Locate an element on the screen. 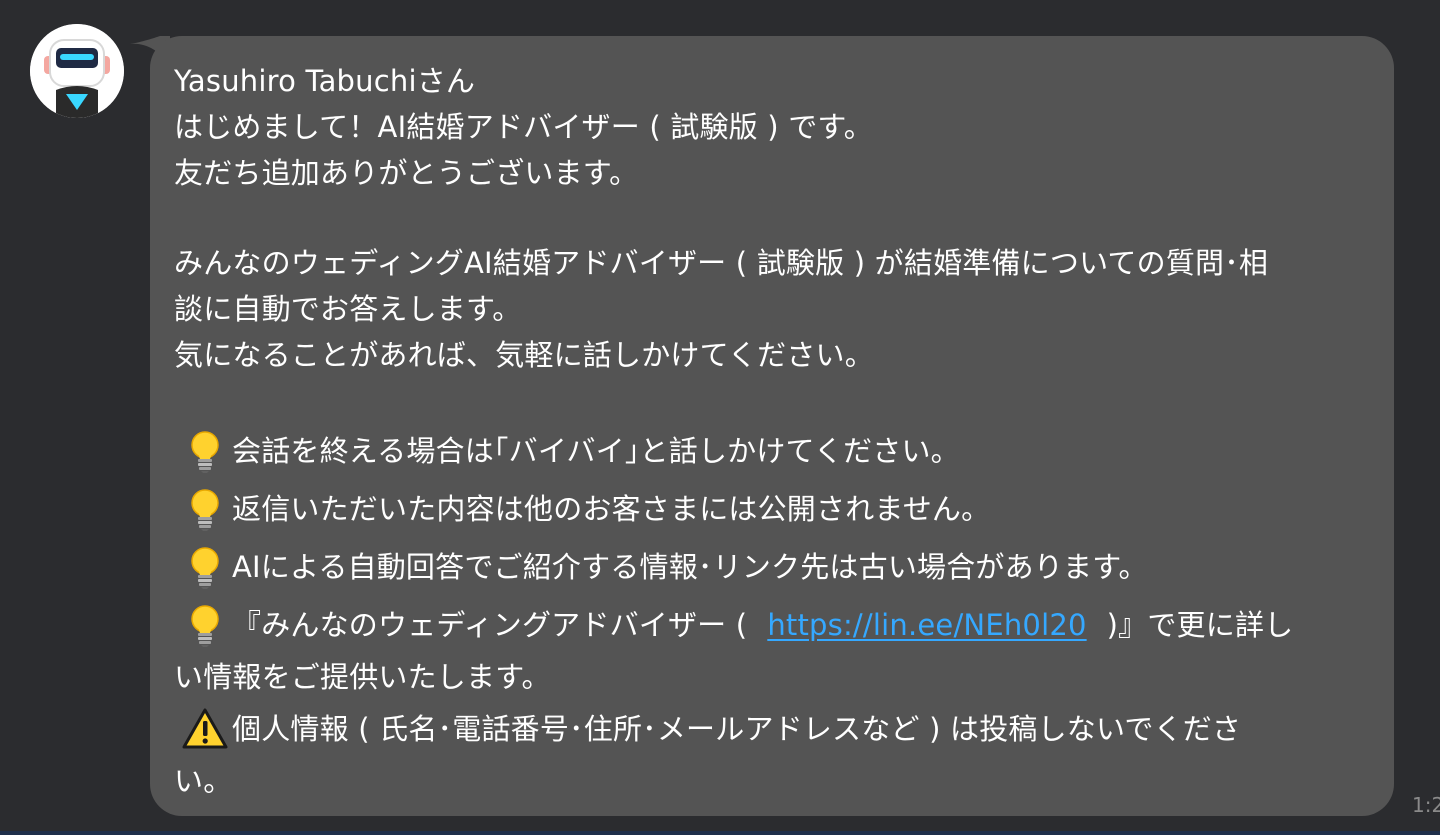 The image size is (1440, 835). tip-line-1: 会話を終える場合は｢バイバイ｣と話しかけてください。 is located at coordinates (771, 451).